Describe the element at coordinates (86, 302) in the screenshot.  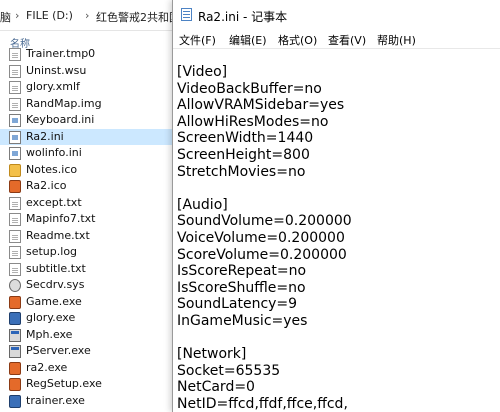
I see `file-list-item: Game.exe` at that location.